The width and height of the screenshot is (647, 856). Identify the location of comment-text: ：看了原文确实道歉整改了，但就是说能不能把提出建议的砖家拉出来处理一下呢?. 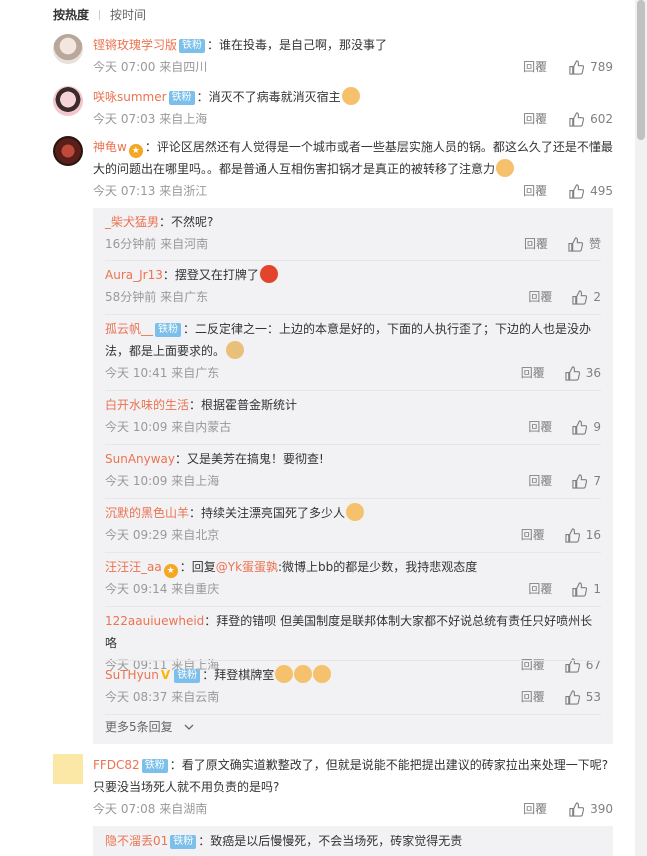
(389, 765).